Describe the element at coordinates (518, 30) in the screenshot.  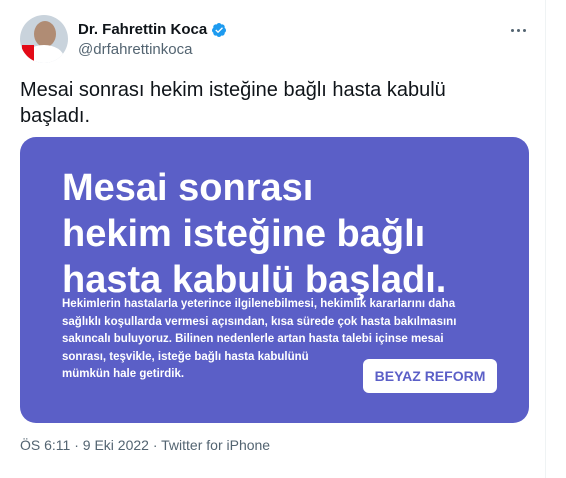
I see `more-options-icon` at that location.